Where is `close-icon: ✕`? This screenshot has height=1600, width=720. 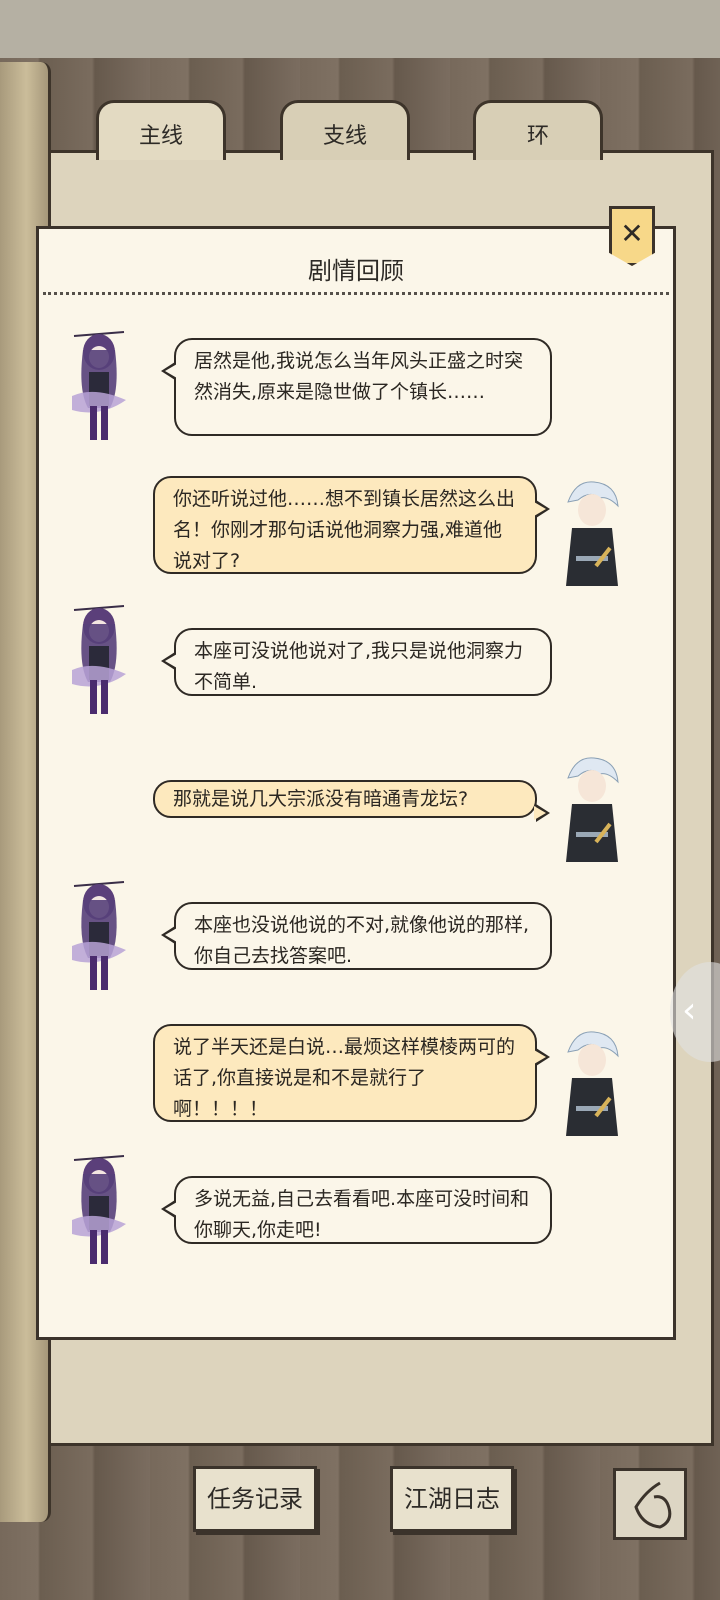 close-icon: ✕ is located at coordinates (632, 233).